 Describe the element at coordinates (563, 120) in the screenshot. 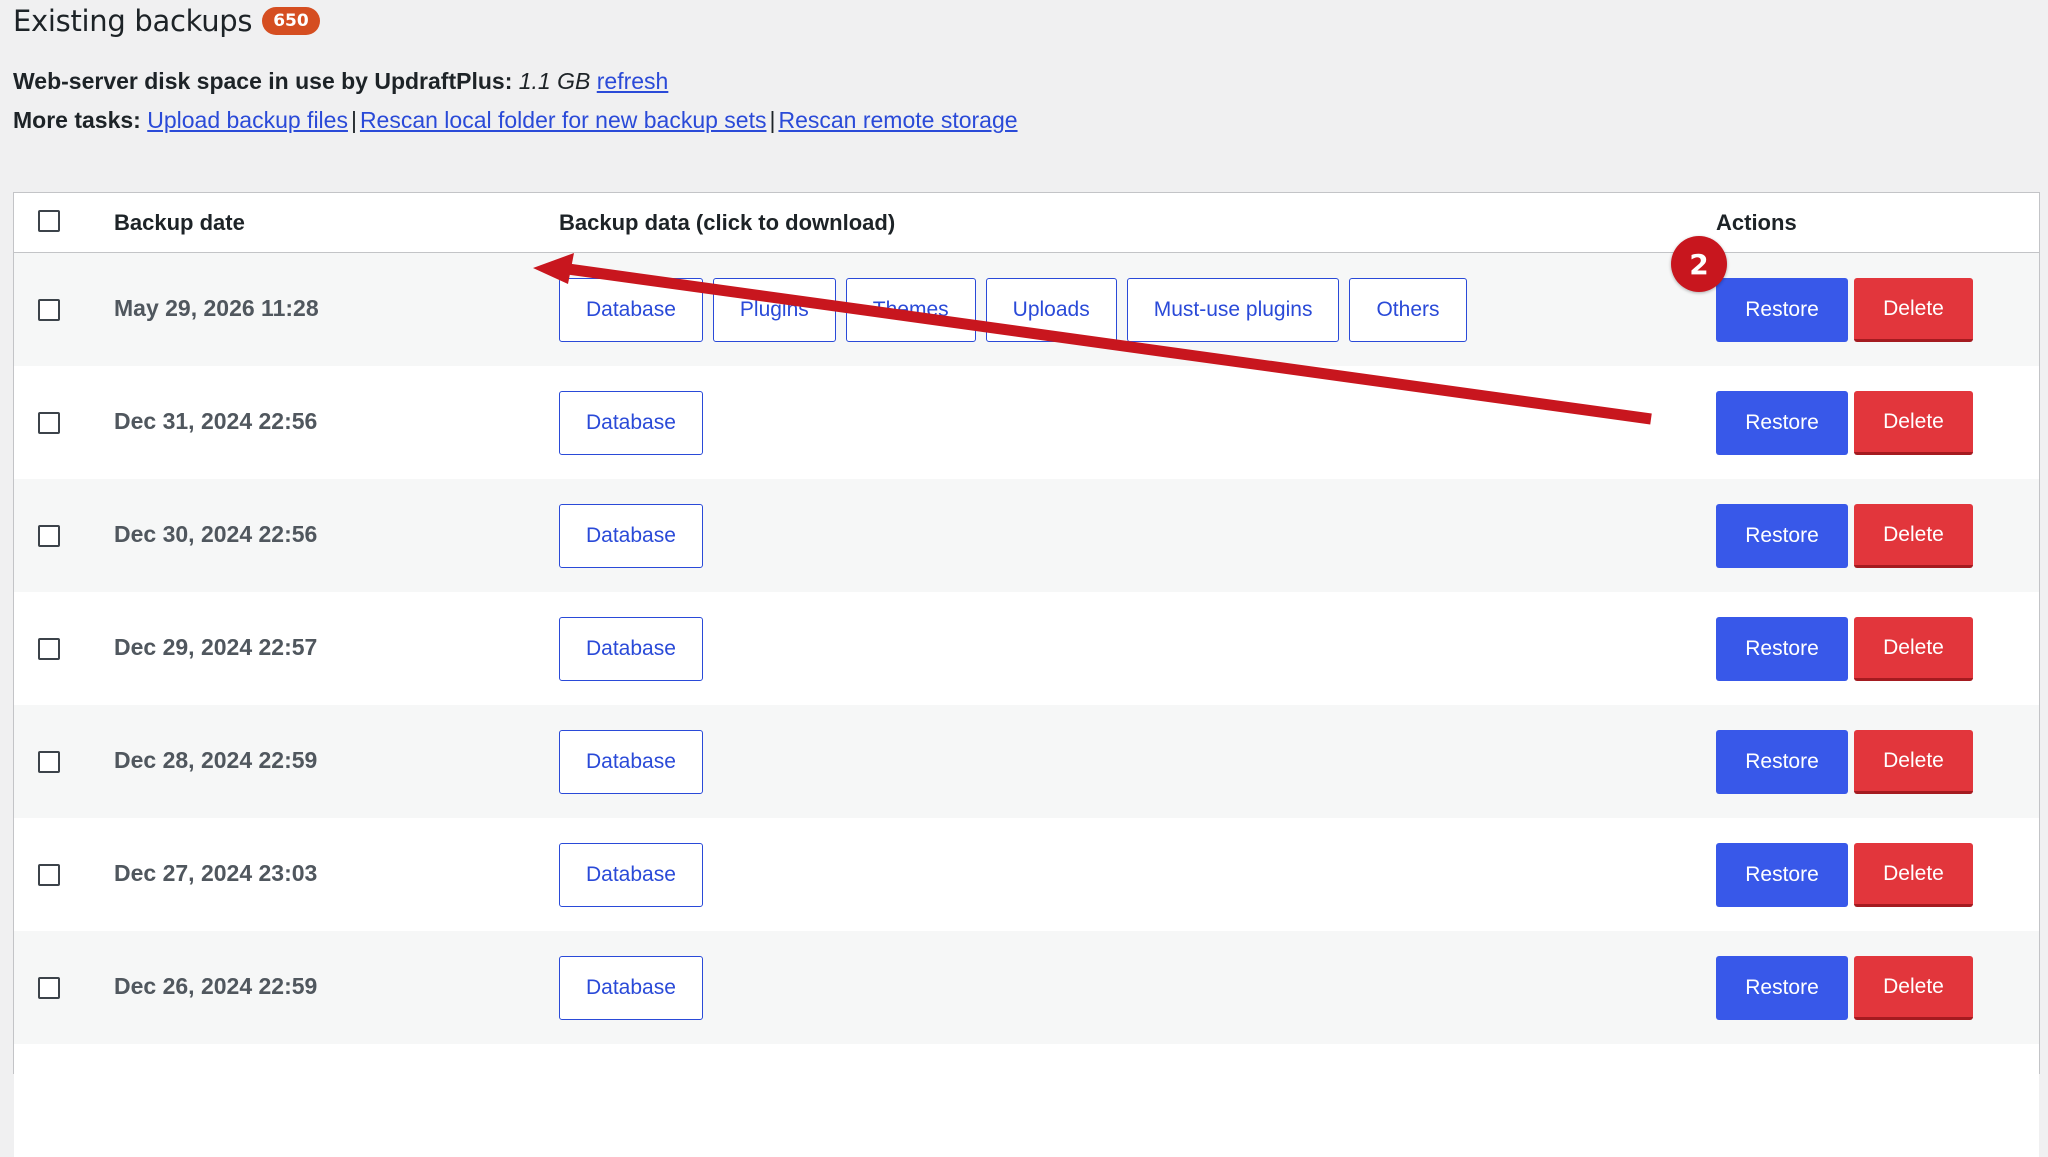

I see `rescan-local-folder-link: Rescan local folder for new backup sets` at that location.